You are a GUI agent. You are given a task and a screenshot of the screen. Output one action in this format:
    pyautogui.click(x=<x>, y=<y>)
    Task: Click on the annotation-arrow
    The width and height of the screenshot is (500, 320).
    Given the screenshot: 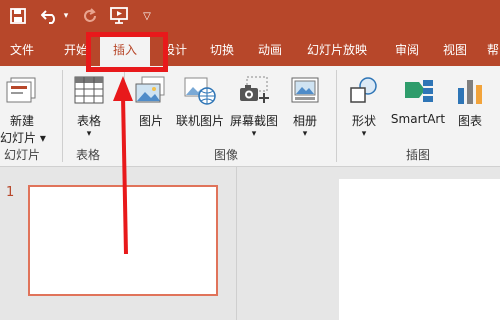 What is the action you would take?
    pyautogui.click(x=123, y=165)
    